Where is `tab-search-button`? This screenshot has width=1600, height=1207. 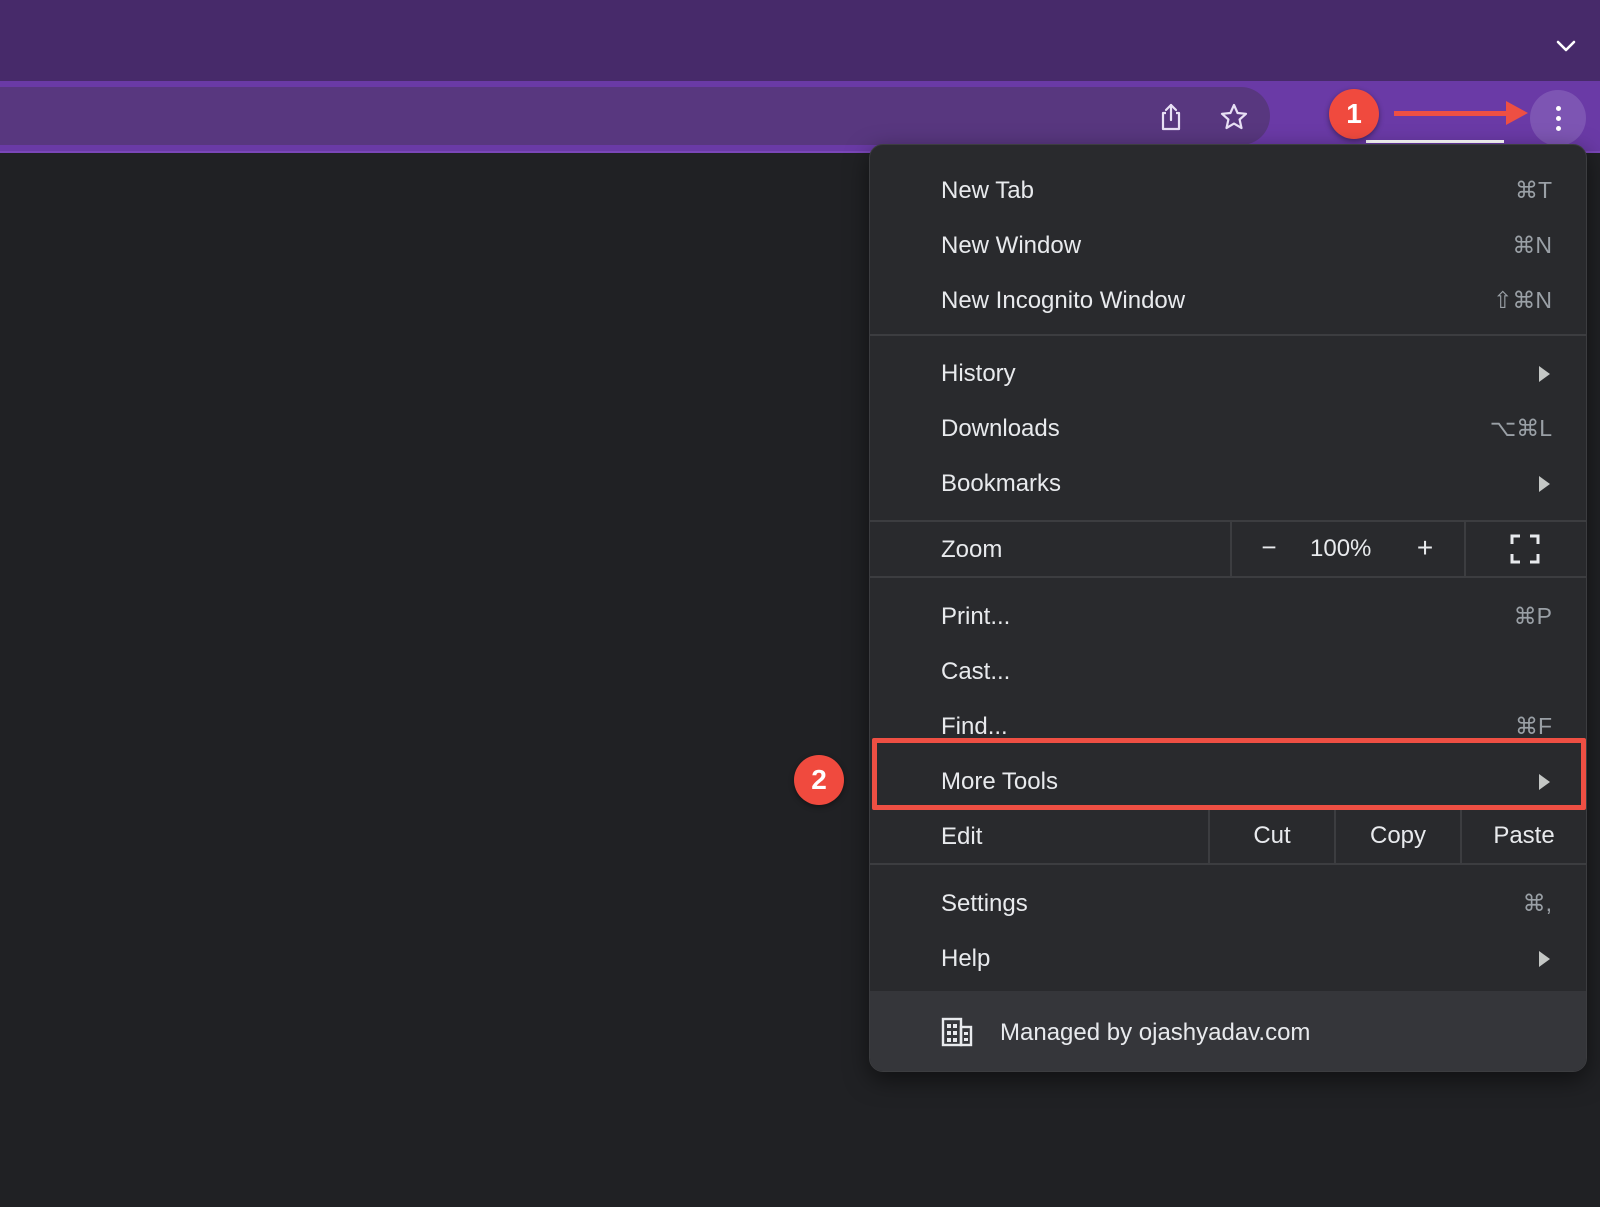
tab-search-button is located at coordinates (1566, 46).